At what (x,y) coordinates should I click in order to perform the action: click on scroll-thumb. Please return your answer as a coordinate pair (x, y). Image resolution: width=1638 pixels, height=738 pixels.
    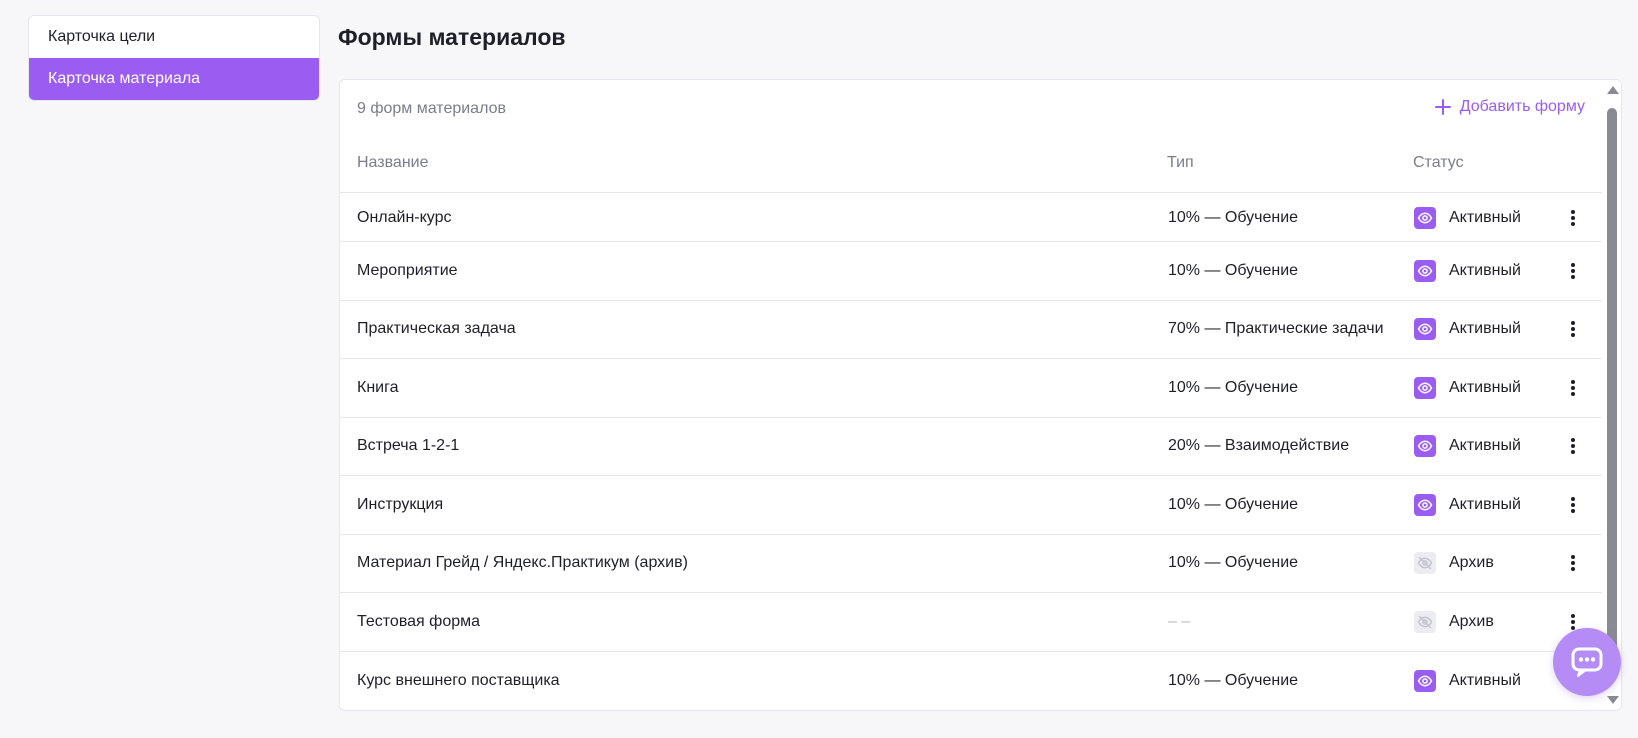
    Looking at the image, I should click on (1612, 393).